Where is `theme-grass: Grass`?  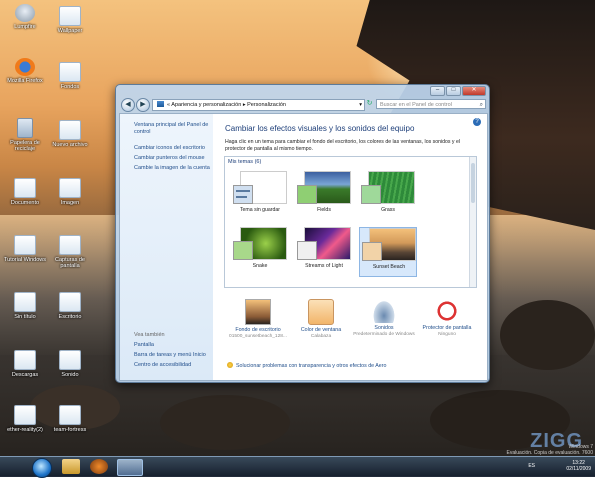
theme-grass: Grass is located at coordinates (388, 196).